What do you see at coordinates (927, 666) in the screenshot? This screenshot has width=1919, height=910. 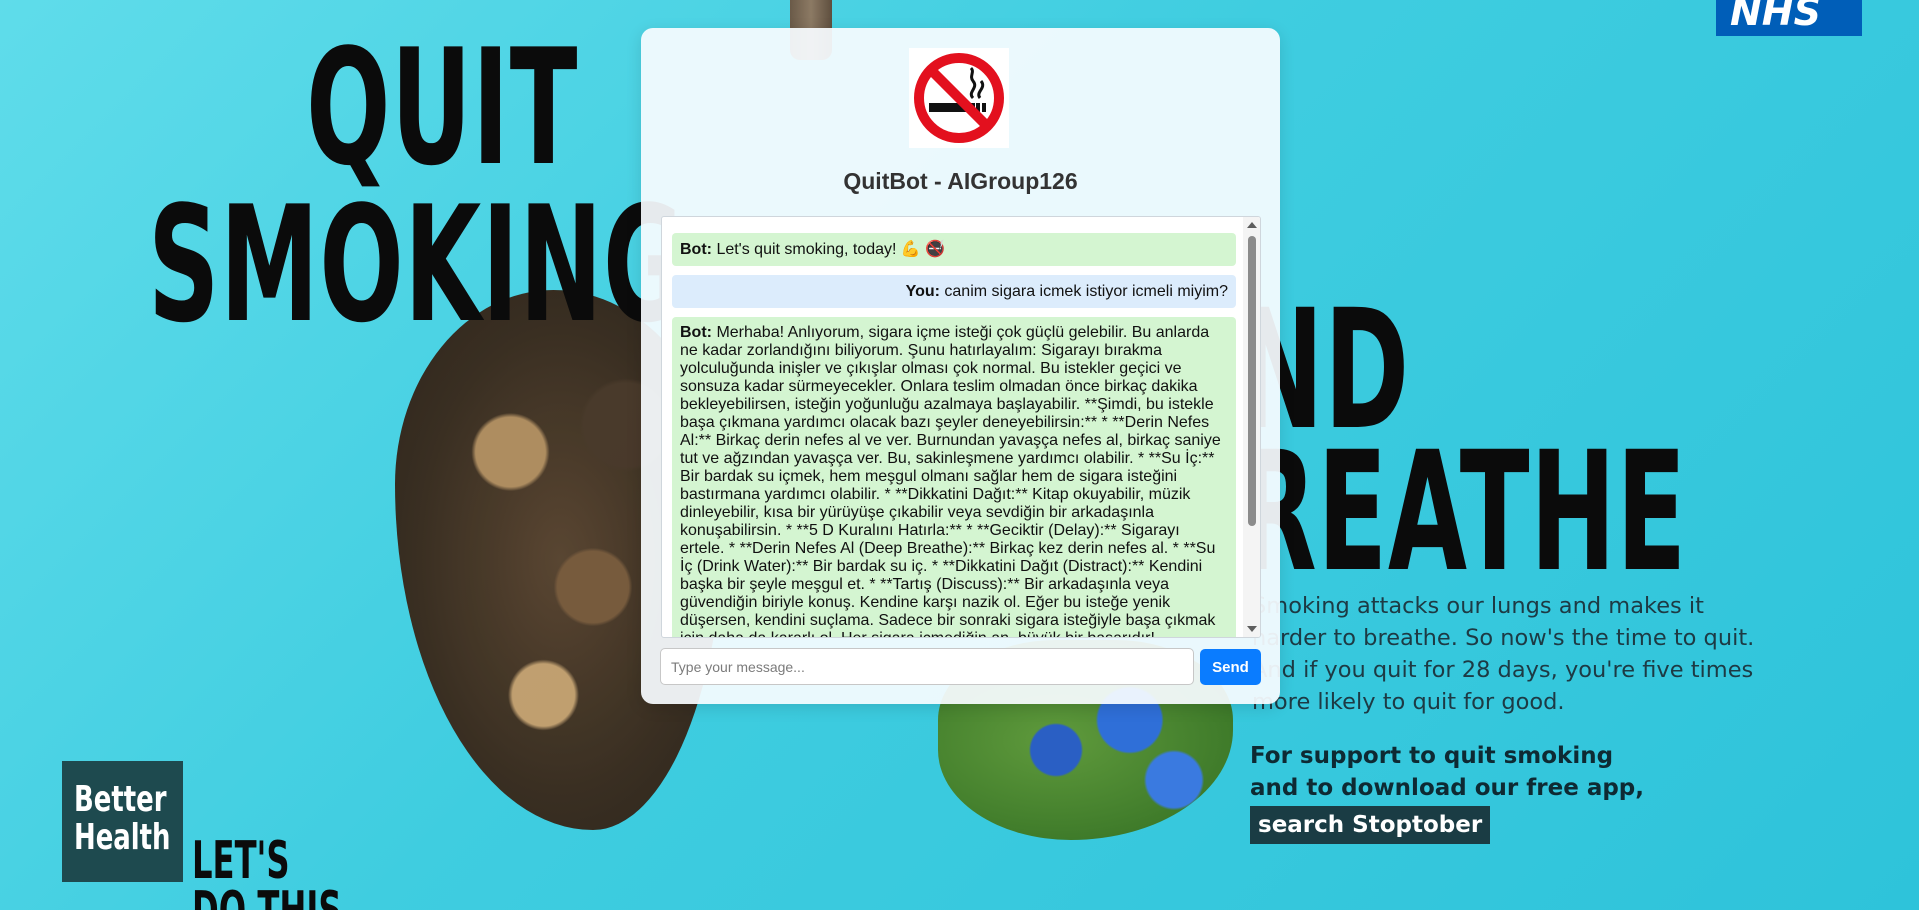 I see `message-input` at bounding box center [927, 666].